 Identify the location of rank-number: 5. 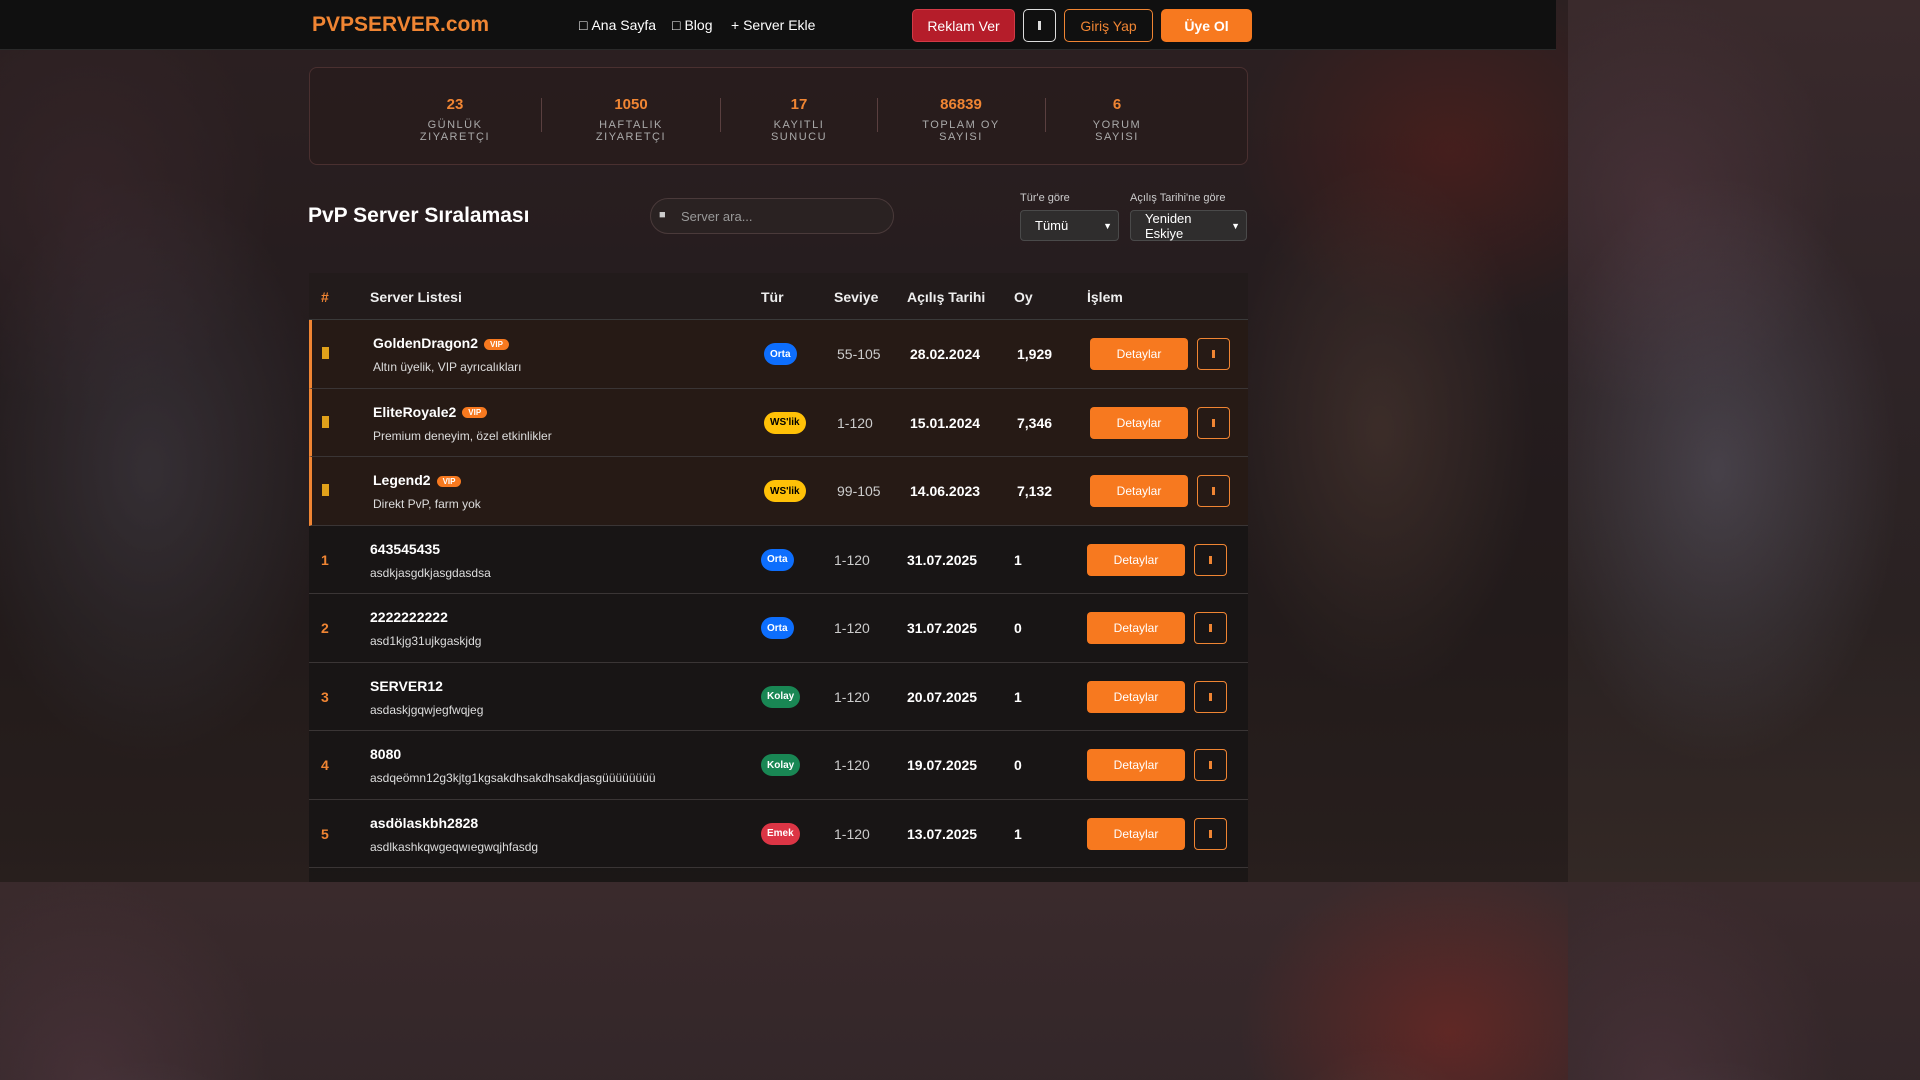
(325, 833).